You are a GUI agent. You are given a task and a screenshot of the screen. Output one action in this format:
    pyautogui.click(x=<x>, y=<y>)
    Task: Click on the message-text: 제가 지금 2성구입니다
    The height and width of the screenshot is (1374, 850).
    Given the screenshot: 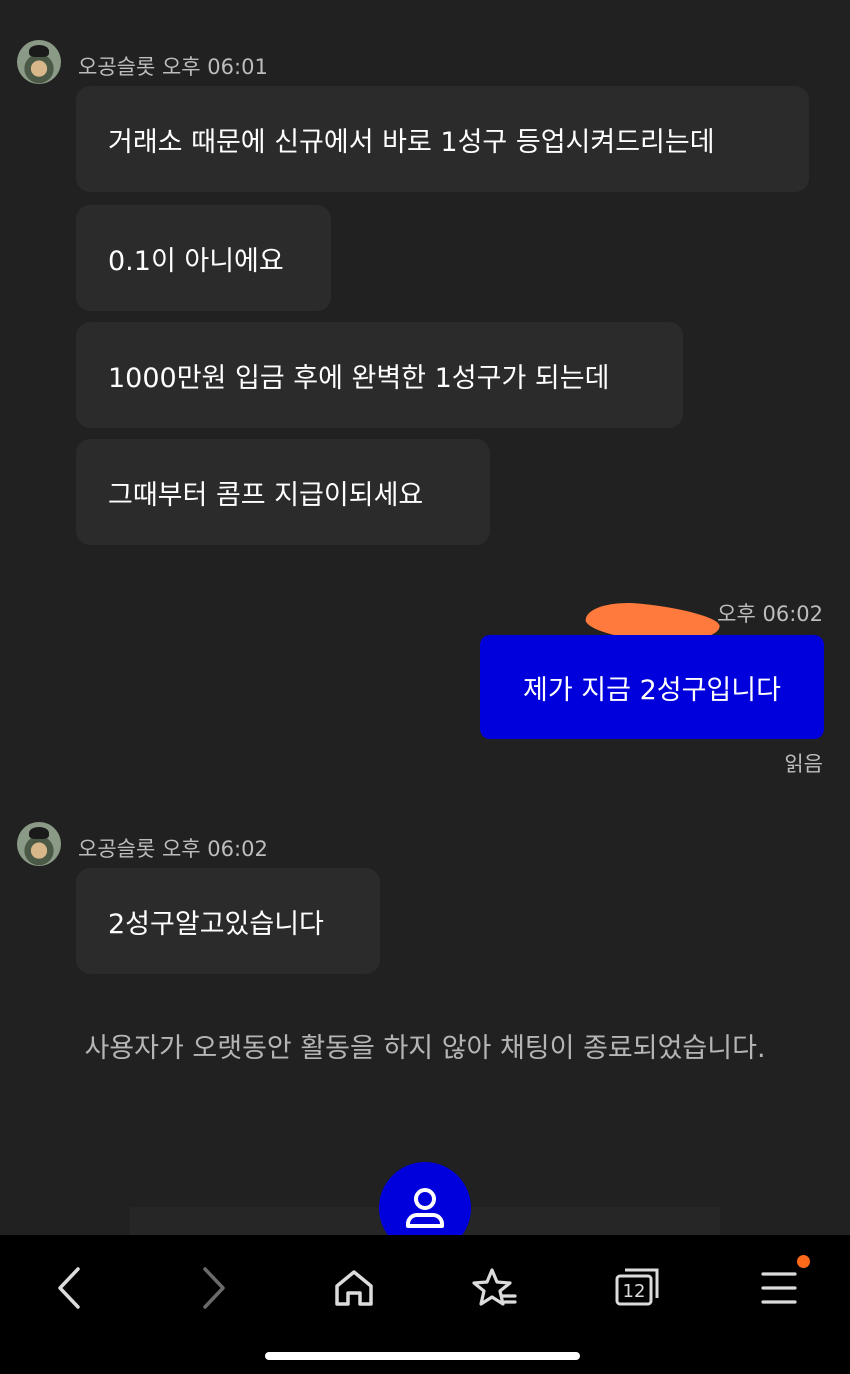 What is the action you would take?
    pyautogui.click(x=652, y=690)
    